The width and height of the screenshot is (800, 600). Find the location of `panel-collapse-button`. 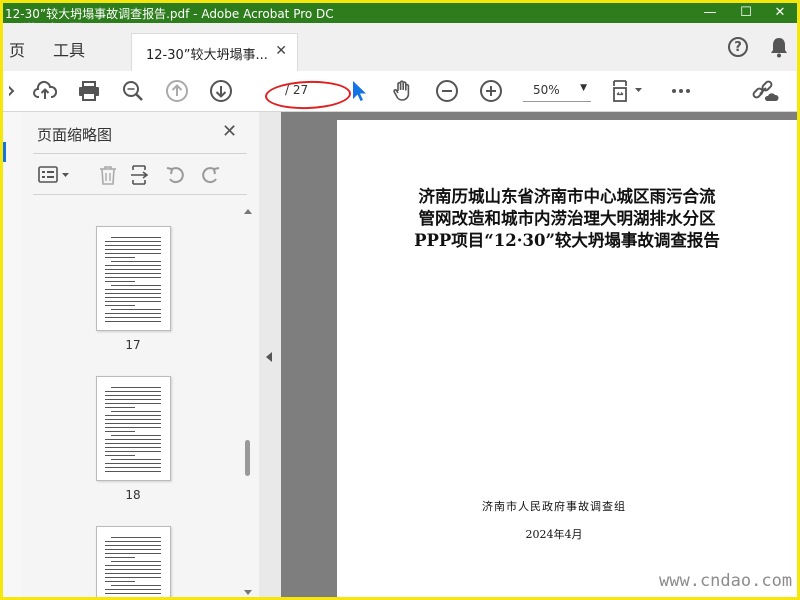

panel-collapse-button is located at coordinates (270, 354).